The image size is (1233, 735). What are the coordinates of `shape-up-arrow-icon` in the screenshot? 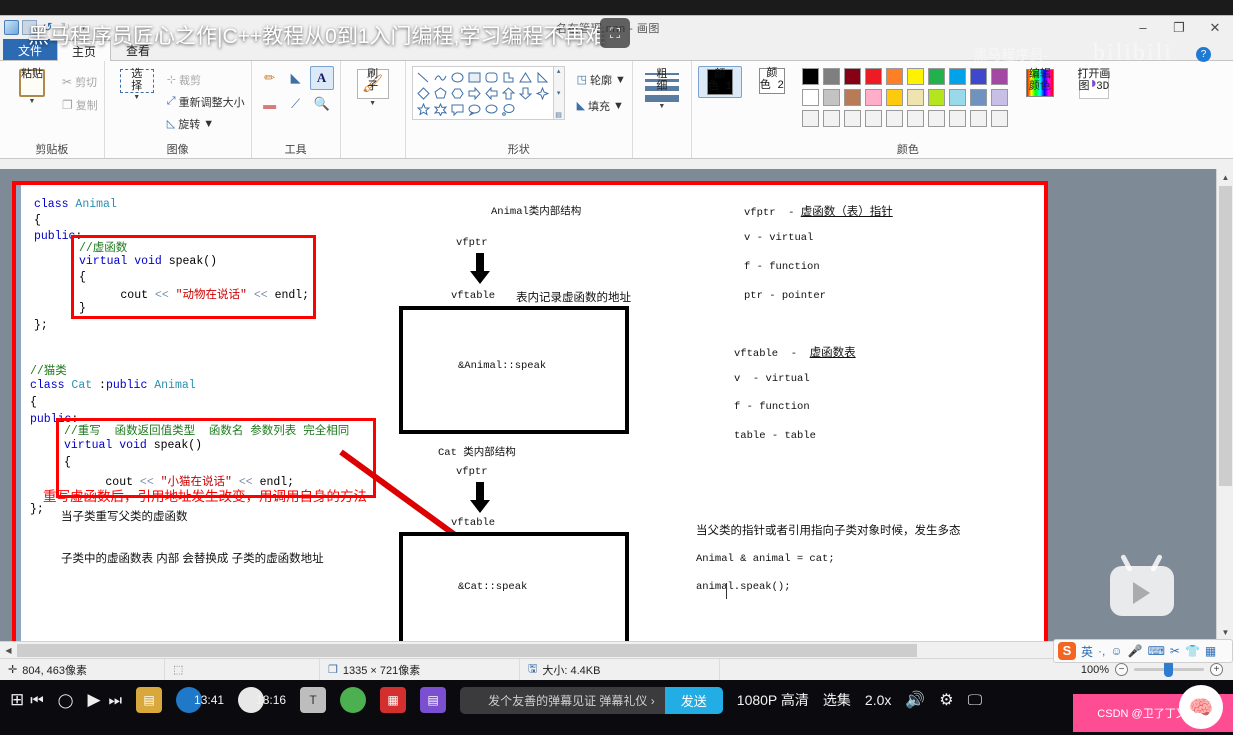 It's located at (508, 93).